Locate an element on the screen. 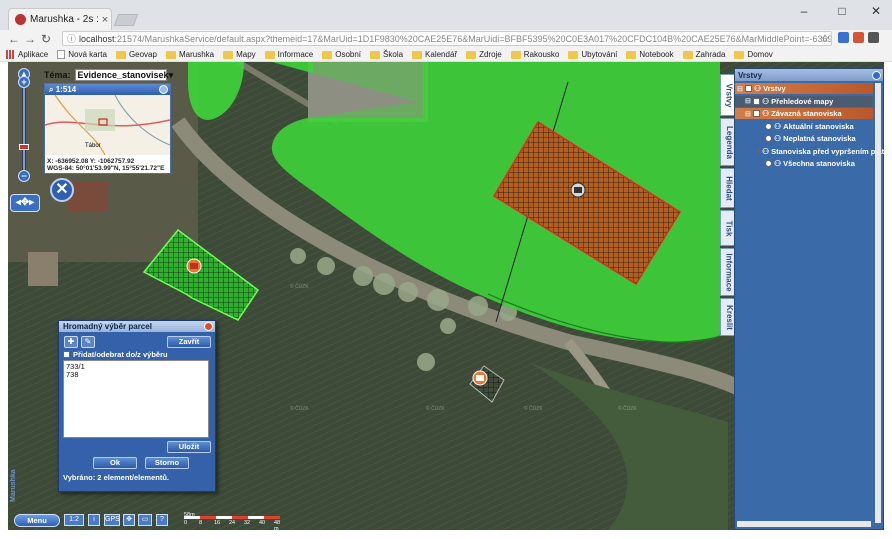 This screenshot has width=892, height=539. theme-select: Evidence_stanovisek ▾ is located at coordinates (123, 75).